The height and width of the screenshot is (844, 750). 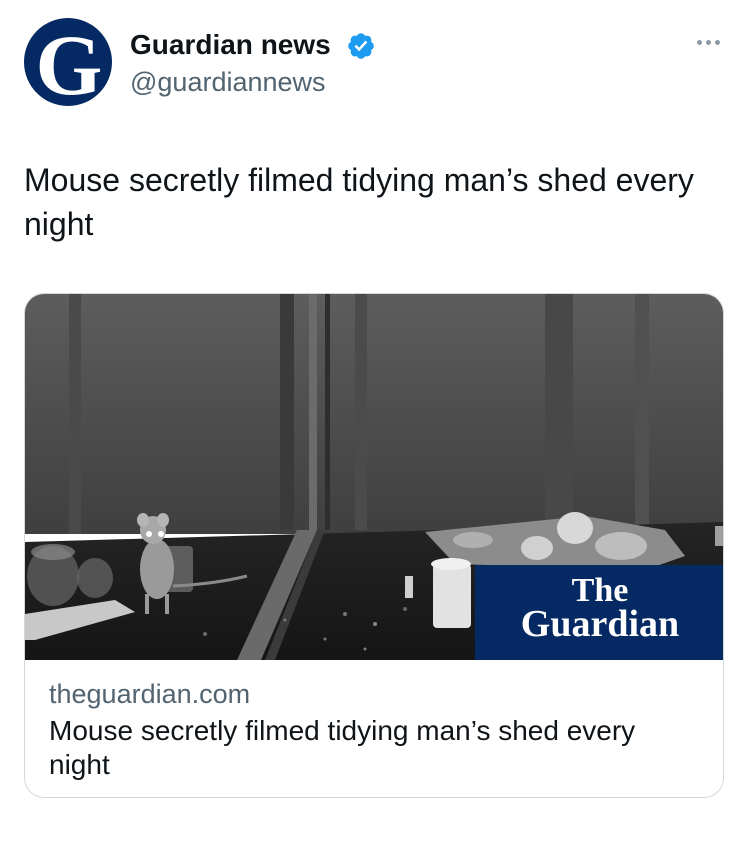 I want to click on more-options-icon, so click(x=699, y=42).